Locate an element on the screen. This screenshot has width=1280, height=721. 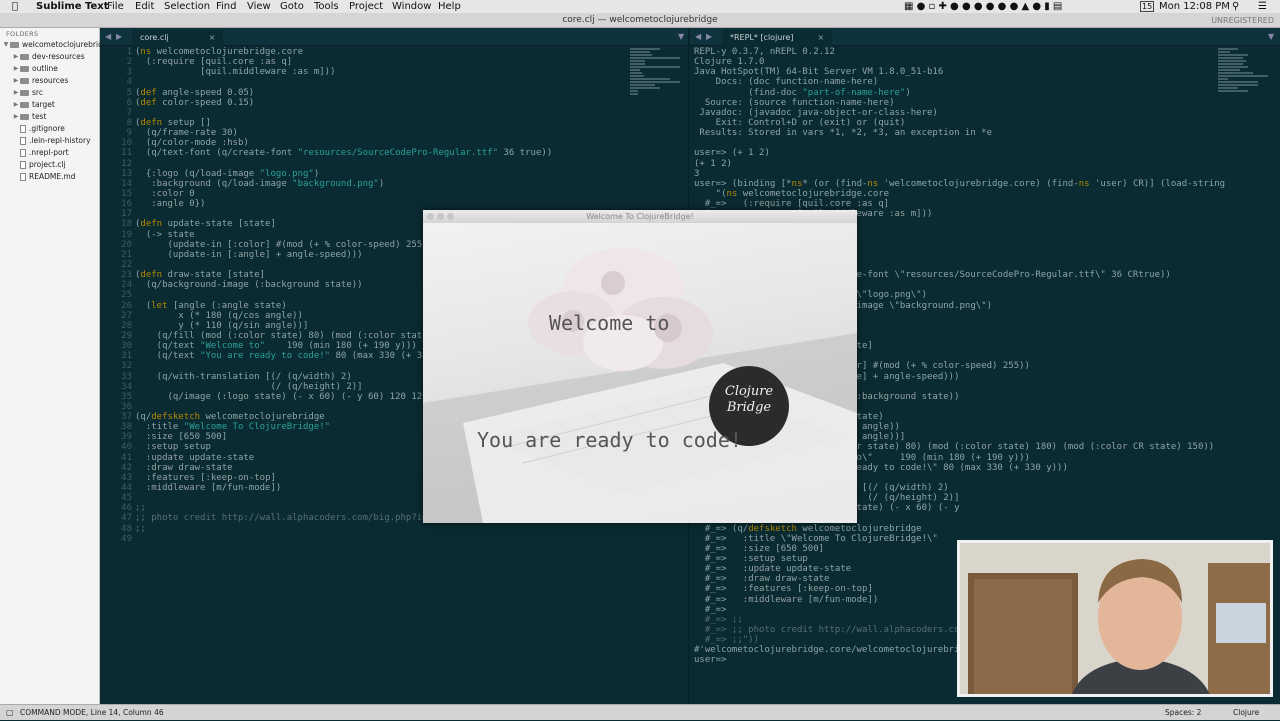
code-line: ;; is located at coordinates (343, 529).